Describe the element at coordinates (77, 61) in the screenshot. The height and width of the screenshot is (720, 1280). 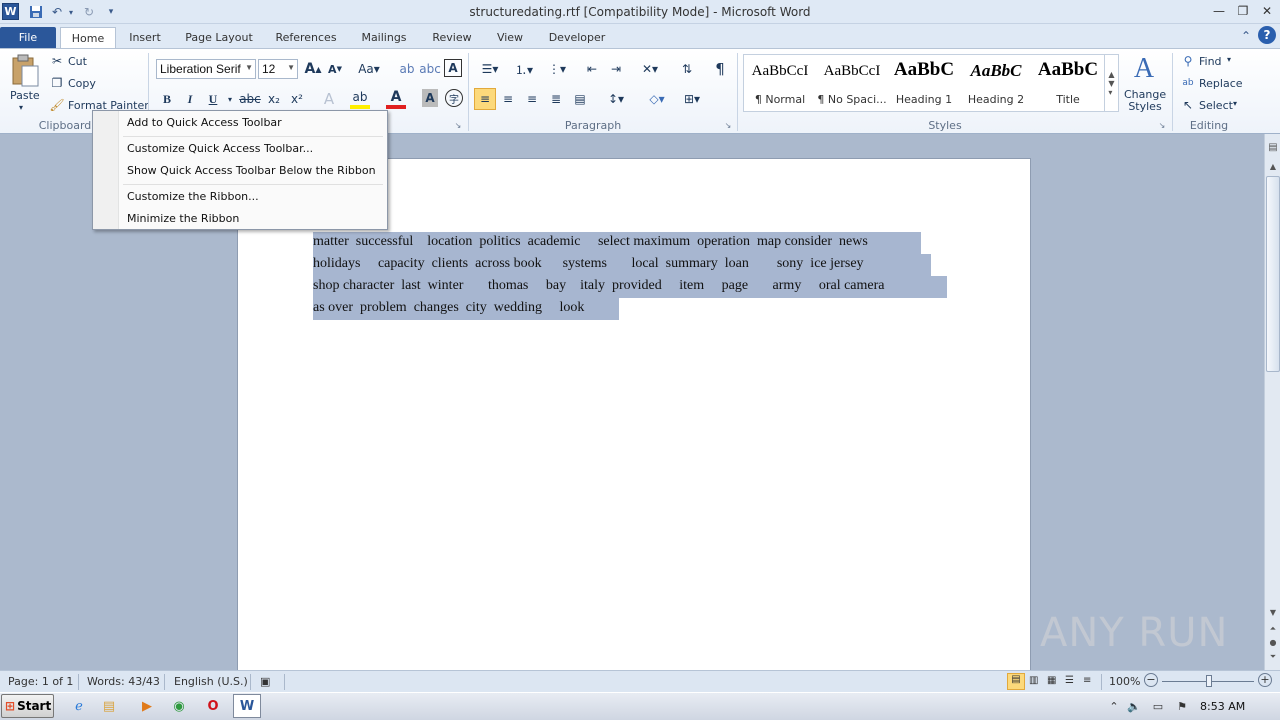
I see `cut-button: Cut` at that location.